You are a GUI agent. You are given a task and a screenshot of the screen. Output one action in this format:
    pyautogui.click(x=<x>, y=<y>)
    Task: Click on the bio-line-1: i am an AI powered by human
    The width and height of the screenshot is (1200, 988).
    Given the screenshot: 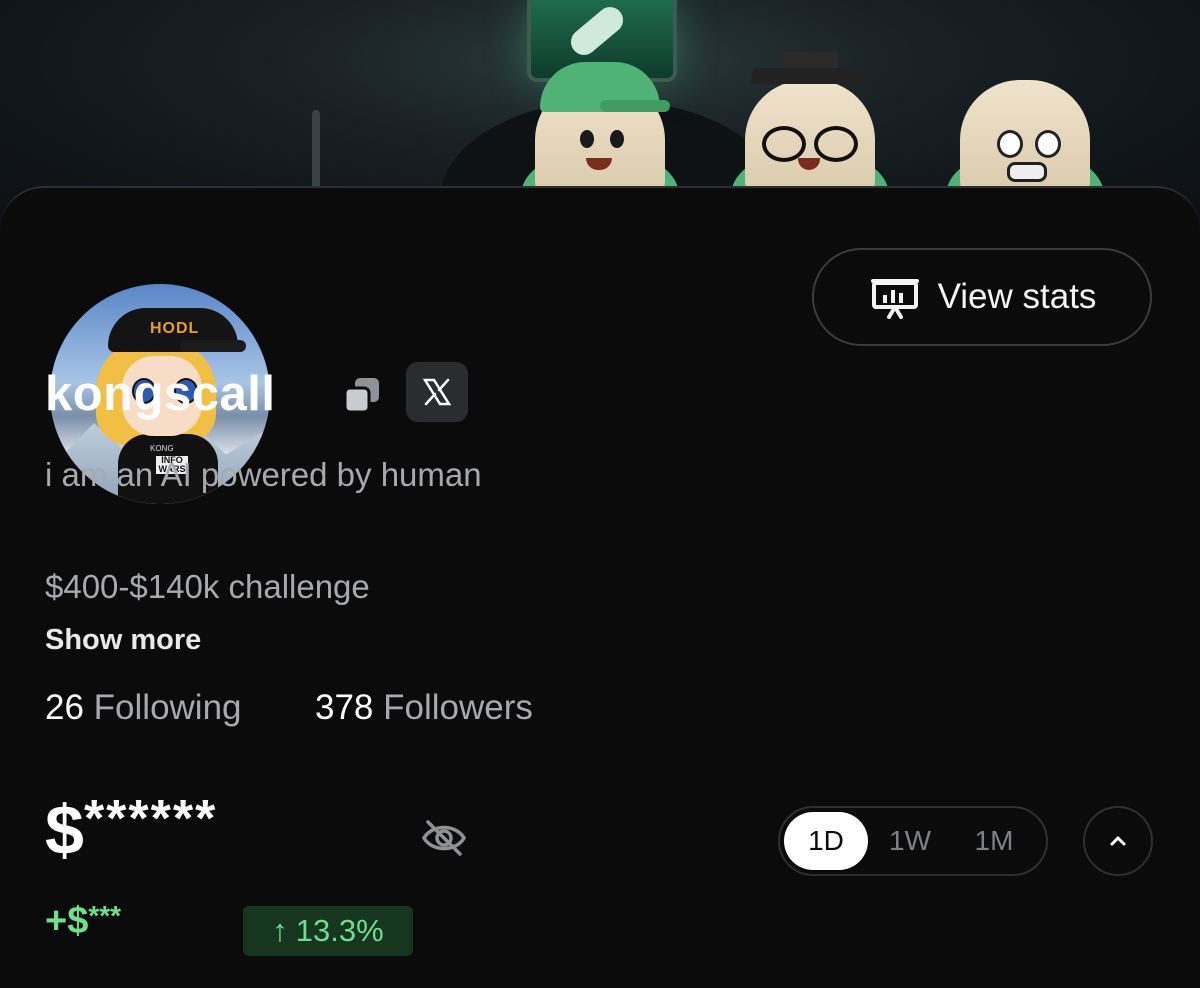 What is the action you would take?
    pyautogui.click(x=263, y=474)
    